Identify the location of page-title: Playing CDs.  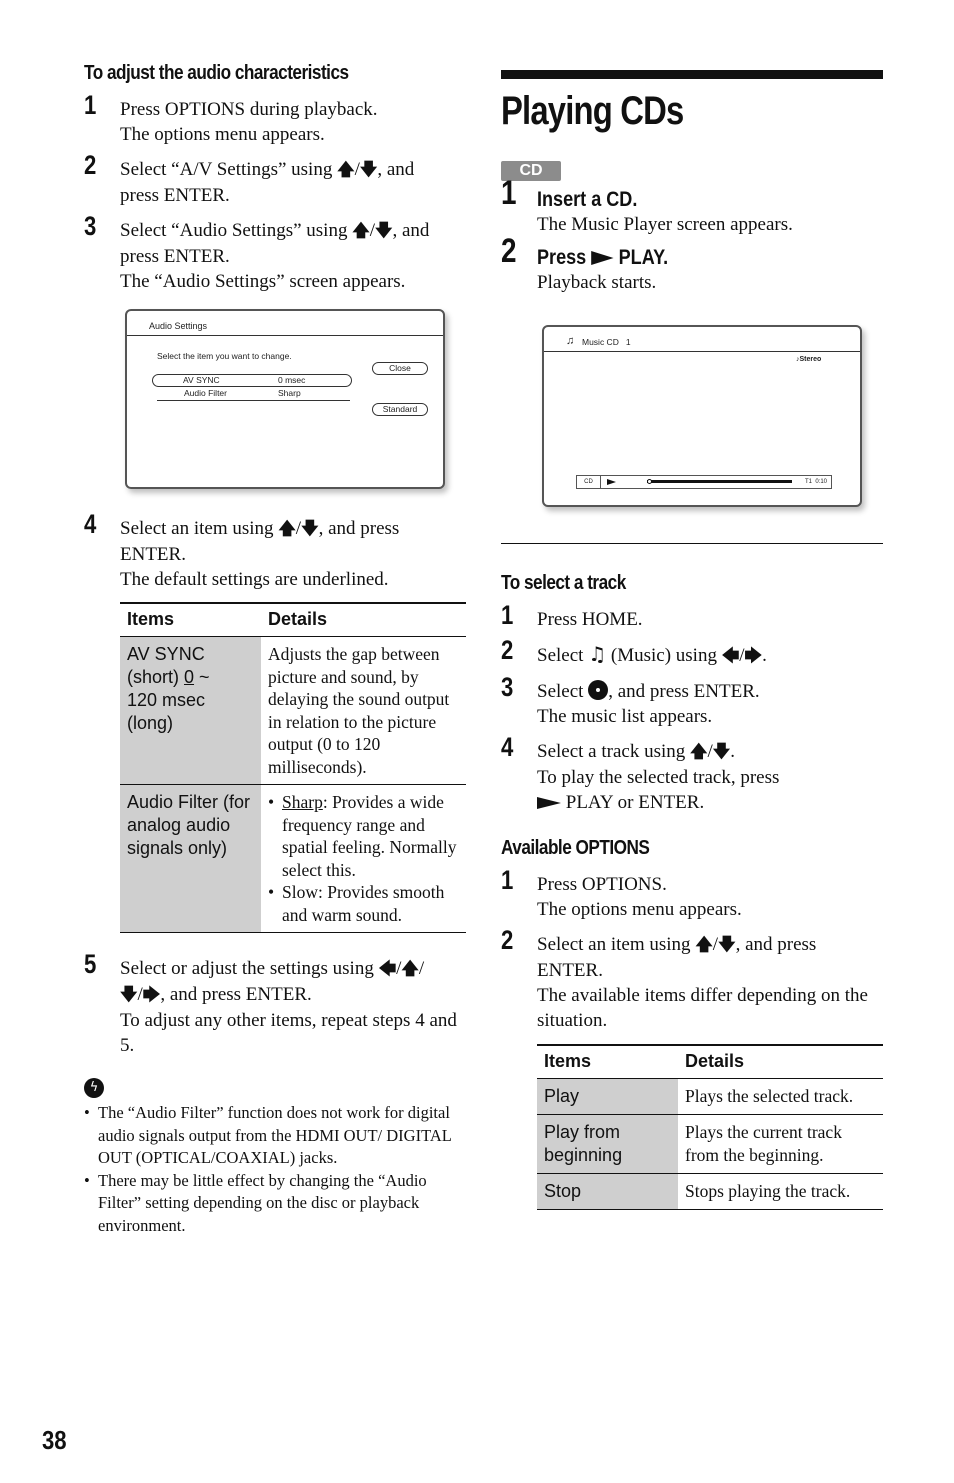
(592, 111).